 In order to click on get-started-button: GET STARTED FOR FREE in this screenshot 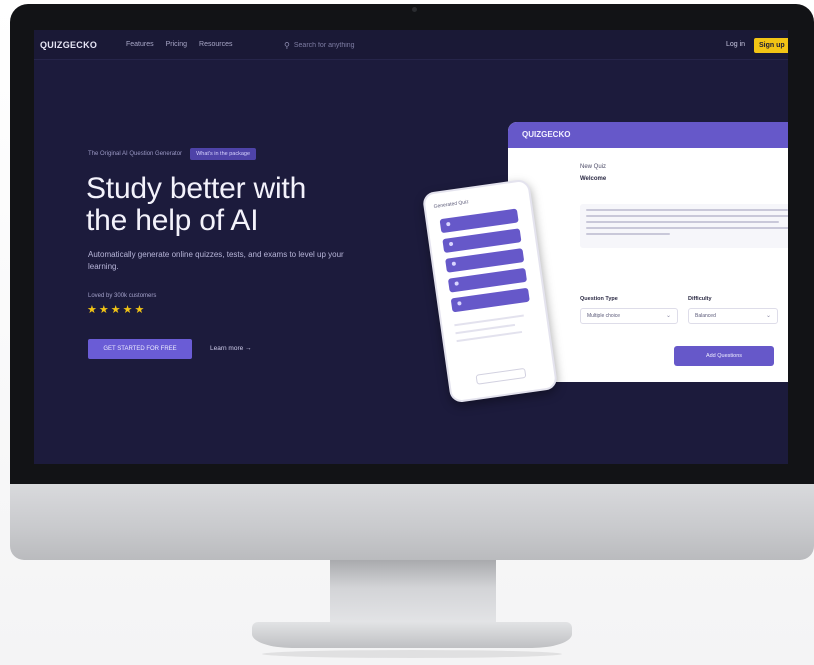, I will do `click(140, 349)`.